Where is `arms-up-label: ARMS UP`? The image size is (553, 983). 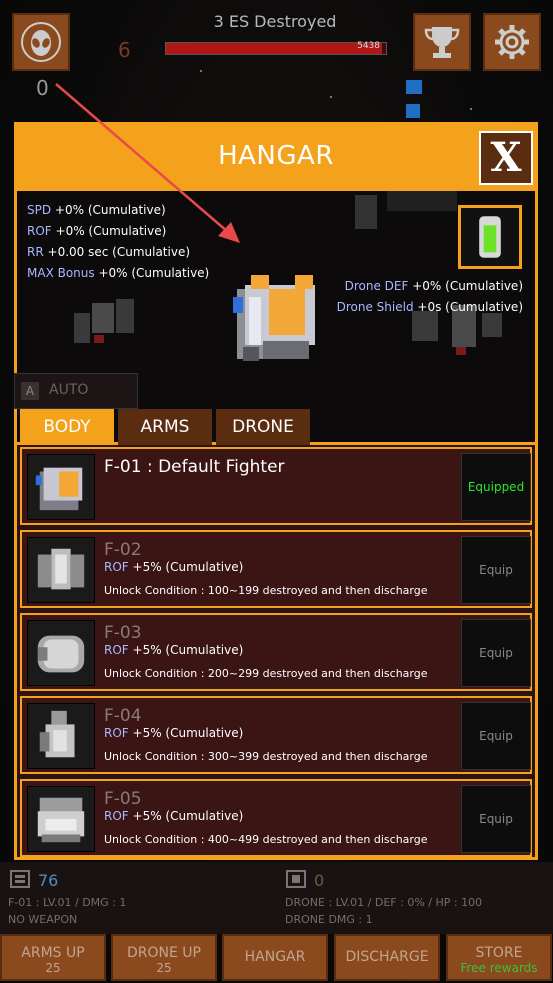 arms-up-label: ARMS UP is located at coordinates (53, 953).